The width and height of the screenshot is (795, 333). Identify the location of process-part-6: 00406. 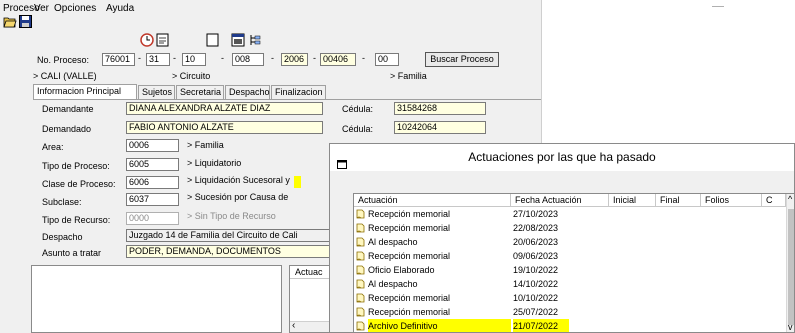
(338, 59).